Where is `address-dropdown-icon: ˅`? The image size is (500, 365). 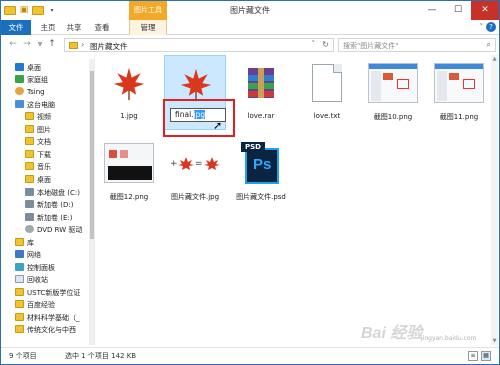 address-dropdown-icon: ˅ is located at coordinates (314, 44).